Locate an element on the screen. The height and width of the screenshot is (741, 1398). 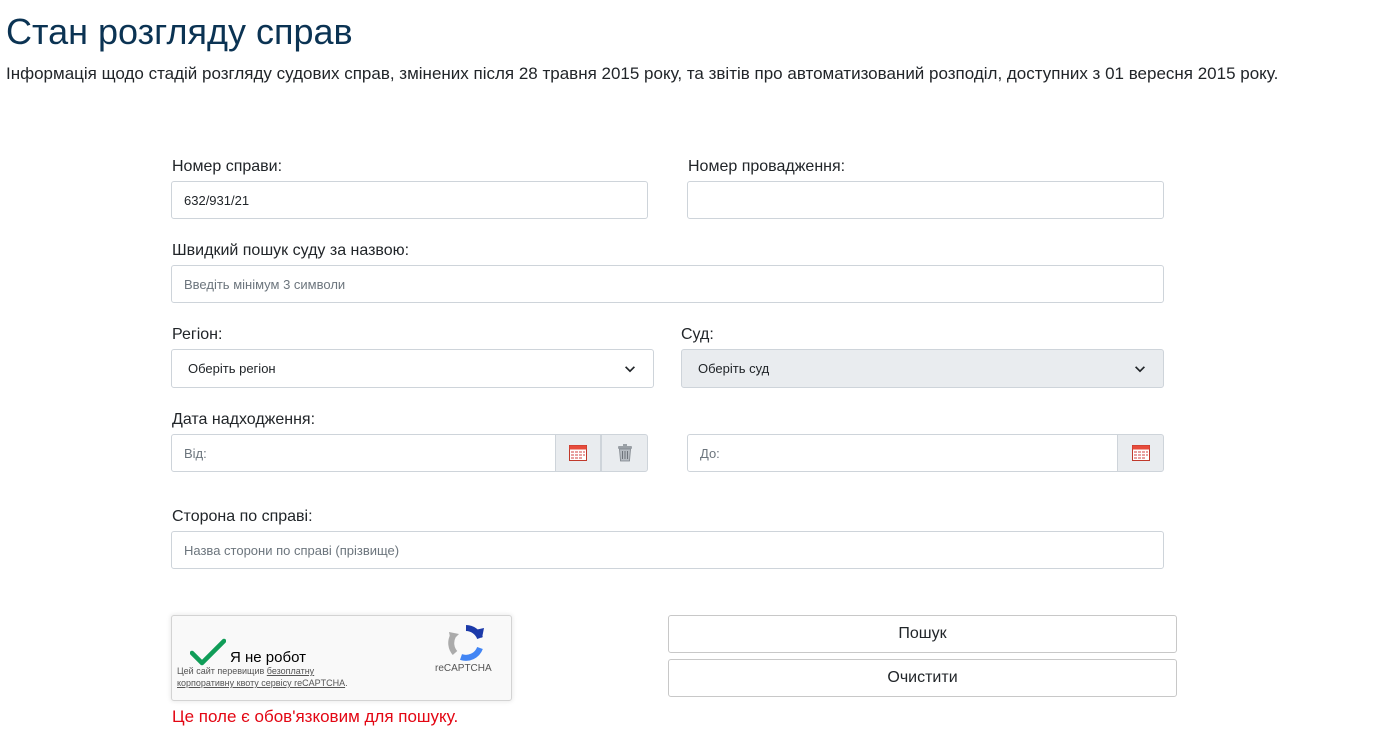
date-to-input is located at coordinates (902, 453).